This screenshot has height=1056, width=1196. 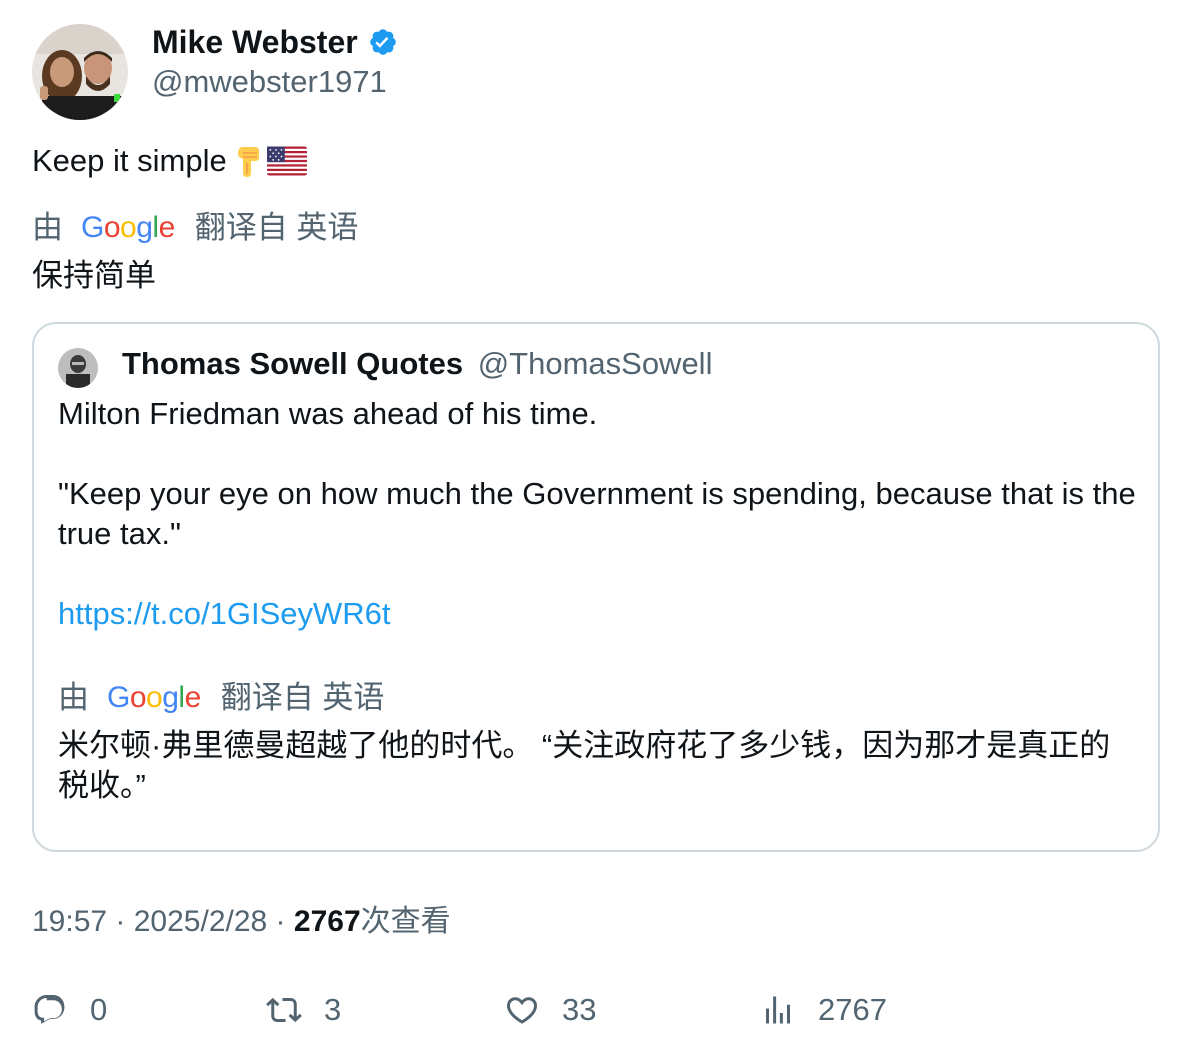 What do you see at coordinates (302, 697) in the screenshot?
I see `quoted-translation-suffix: 翻译自 英语` at bounding box center [302, 697].